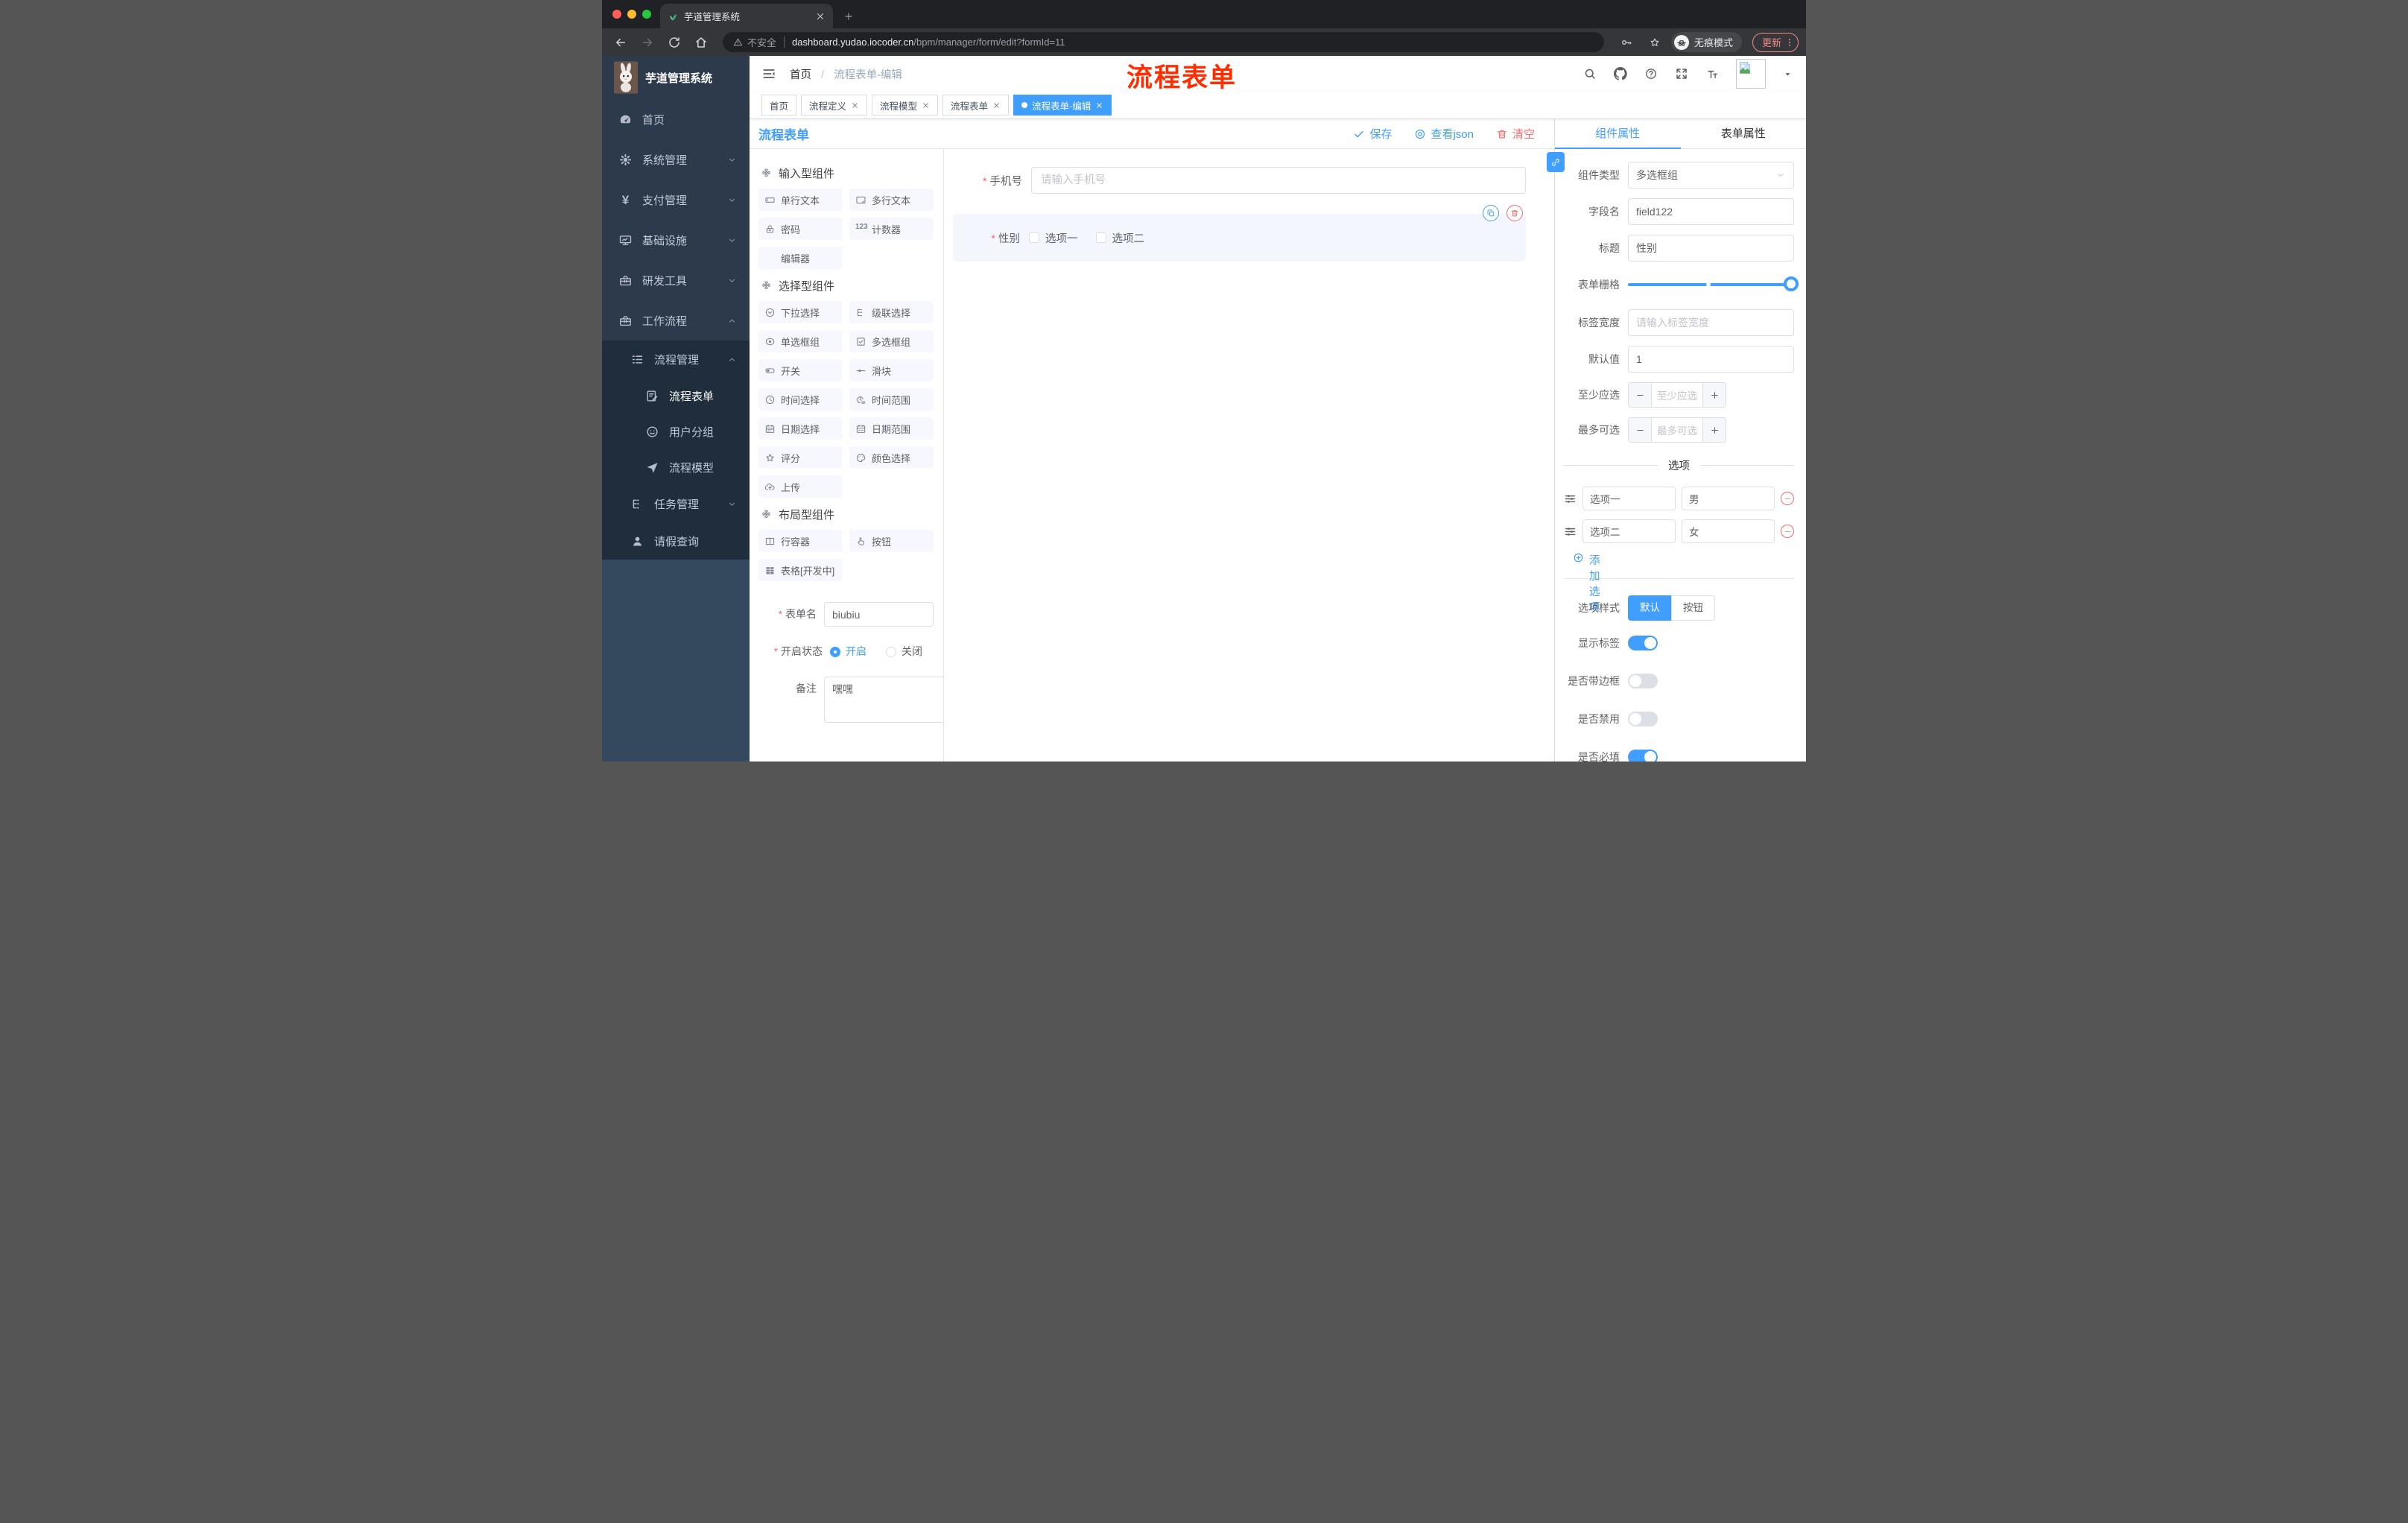 The height and width of the screenshot is (1523, 2408). I want to click on slider-handle, so click(1791, 283).